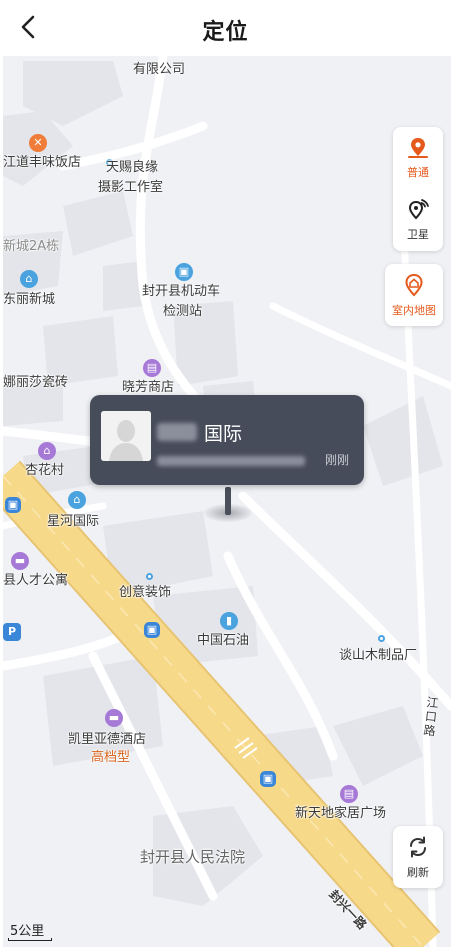  What do you see at coordinates (414, 310) in the screenshot?
I see `indoor-map-label: 室内地图` at bounding box center [414, 310].